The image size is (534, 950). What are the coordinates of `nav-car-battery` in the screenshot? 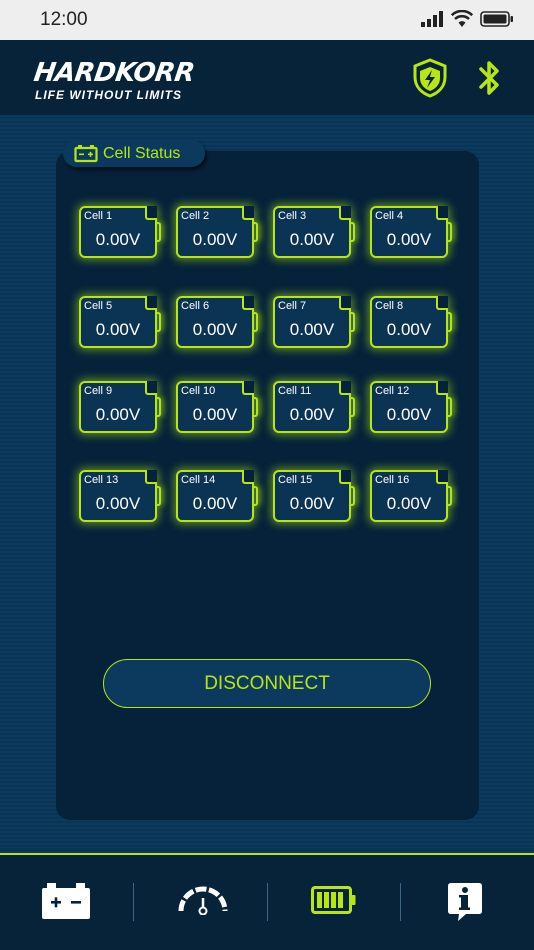 It's located at (66, 902).